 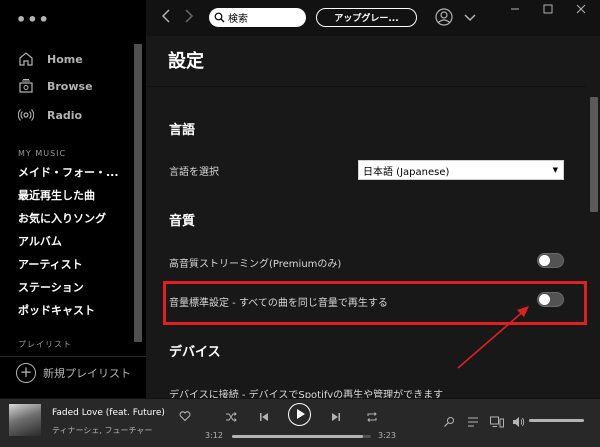 What do you see at coordinates (372, 417) in the screenshot?
I see `repeat-icon` at bounding box center [372, 417].